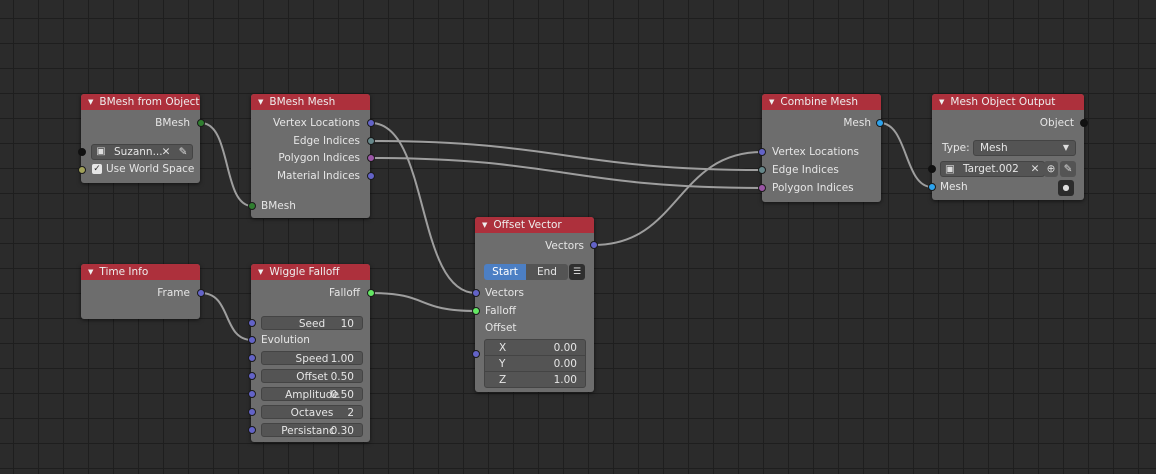  I want to click on node-title: Wiggle Falloff, so click(304, 272).